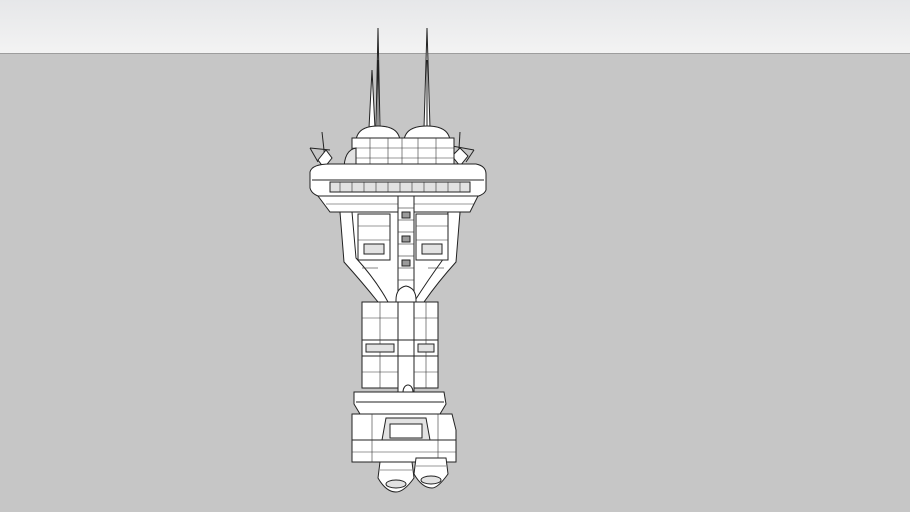 Image resolution: width=910 pixels, height=512 pixels. Describe the element at coordinates (413, 475) in the screenshot. I see `thruster-pods` at that location.